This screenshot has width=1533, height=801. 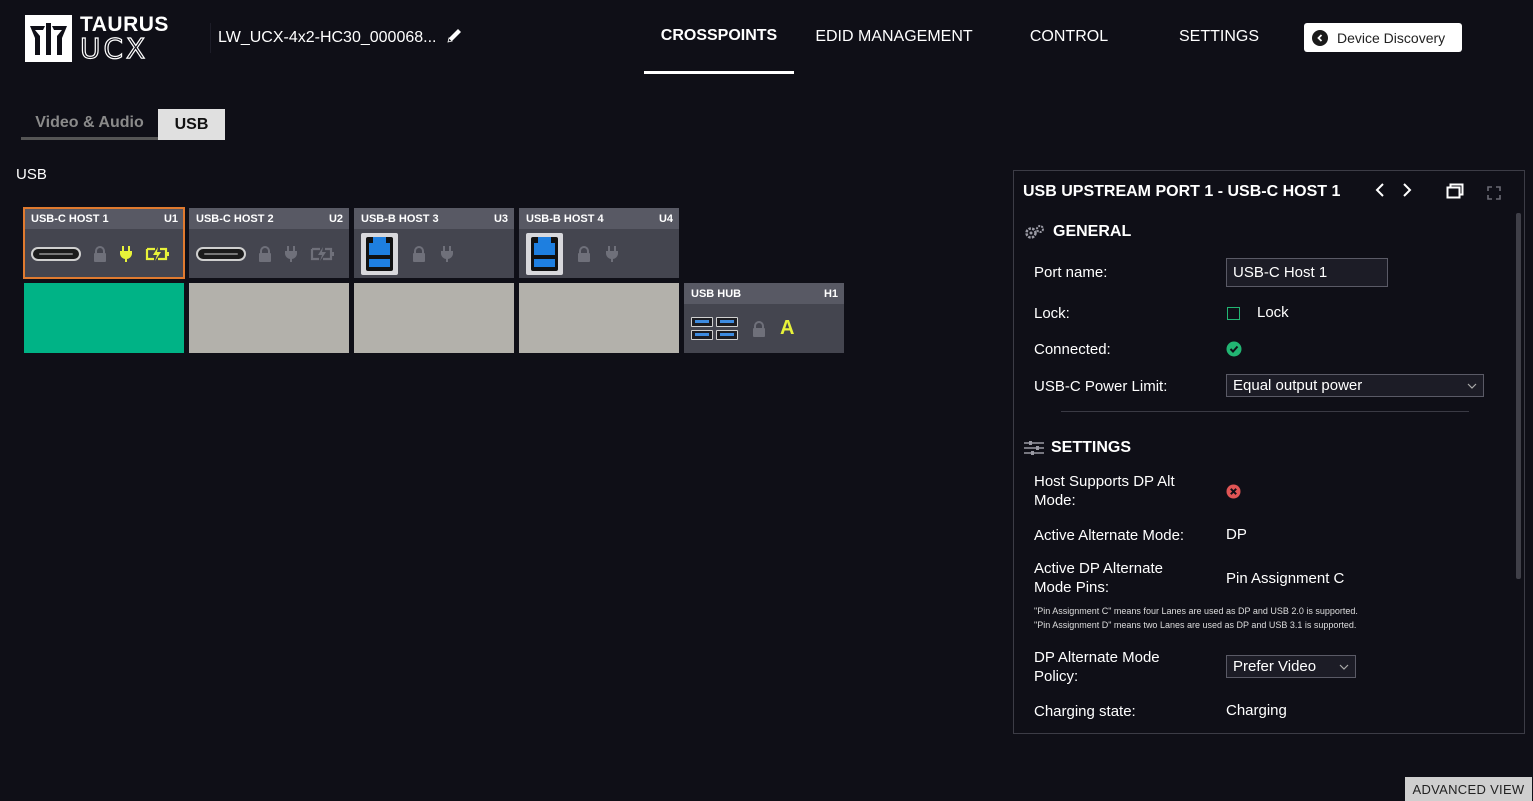 What do you see at coordinates (1455, 193) in the screenshot?
I see `restore-window-icon` at bounding box center [1455, 193].